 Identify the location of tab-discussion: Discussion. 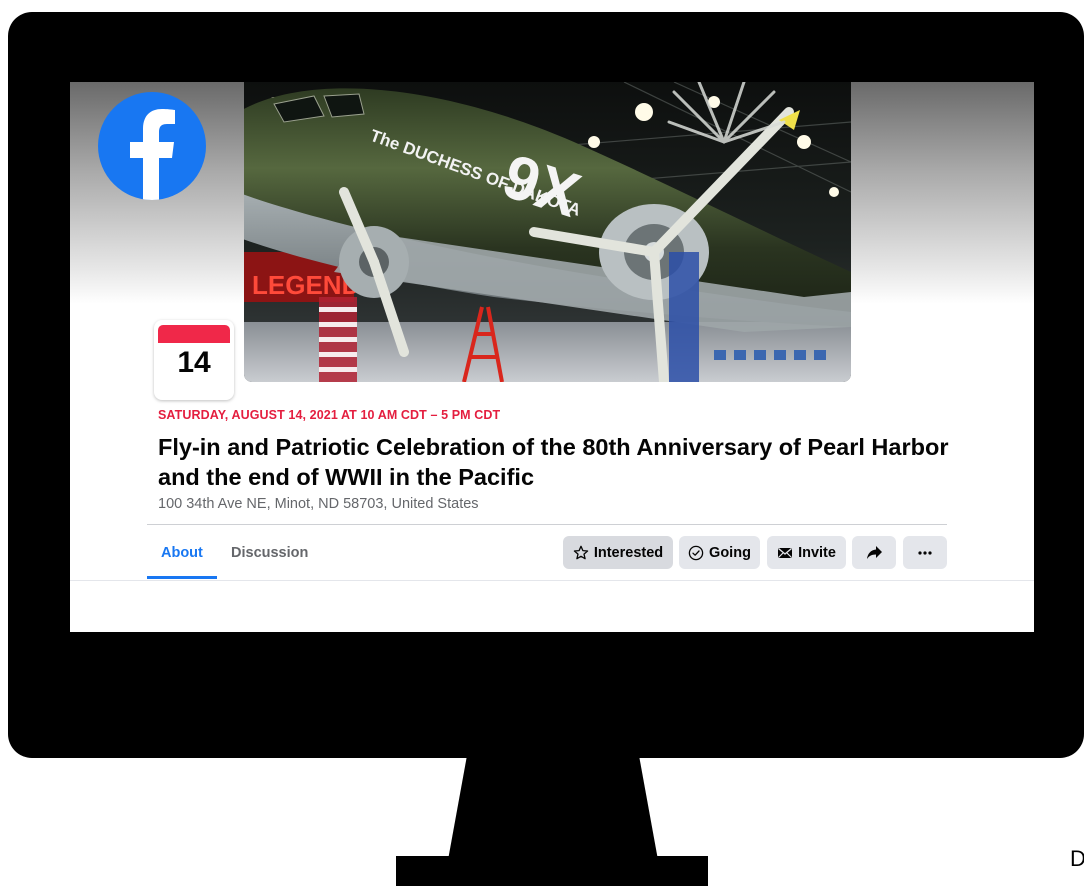
(269, 556).